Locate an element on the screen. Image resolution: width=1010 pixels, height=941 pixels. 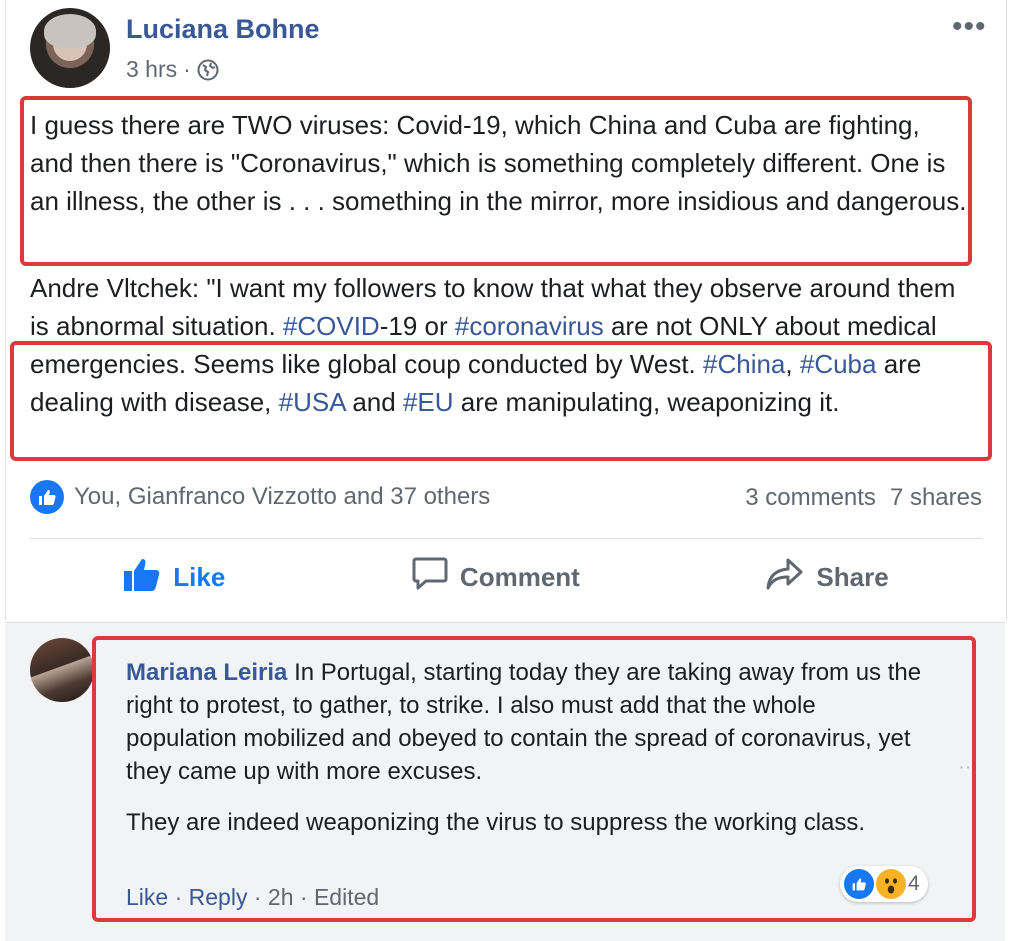
more-options-icon: ••• is located at coordinates (969, 27).